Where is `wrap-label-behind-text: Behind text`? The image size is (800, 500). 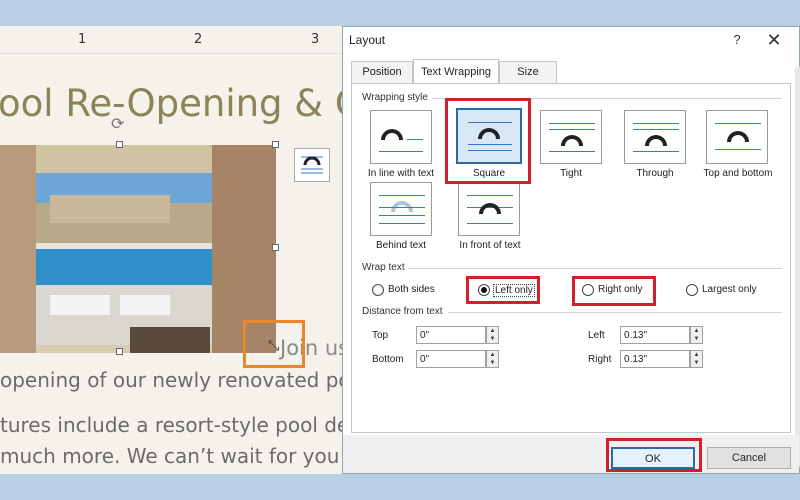
wrap-label-behind-text: Behind text is located at coordinates (401, 245).